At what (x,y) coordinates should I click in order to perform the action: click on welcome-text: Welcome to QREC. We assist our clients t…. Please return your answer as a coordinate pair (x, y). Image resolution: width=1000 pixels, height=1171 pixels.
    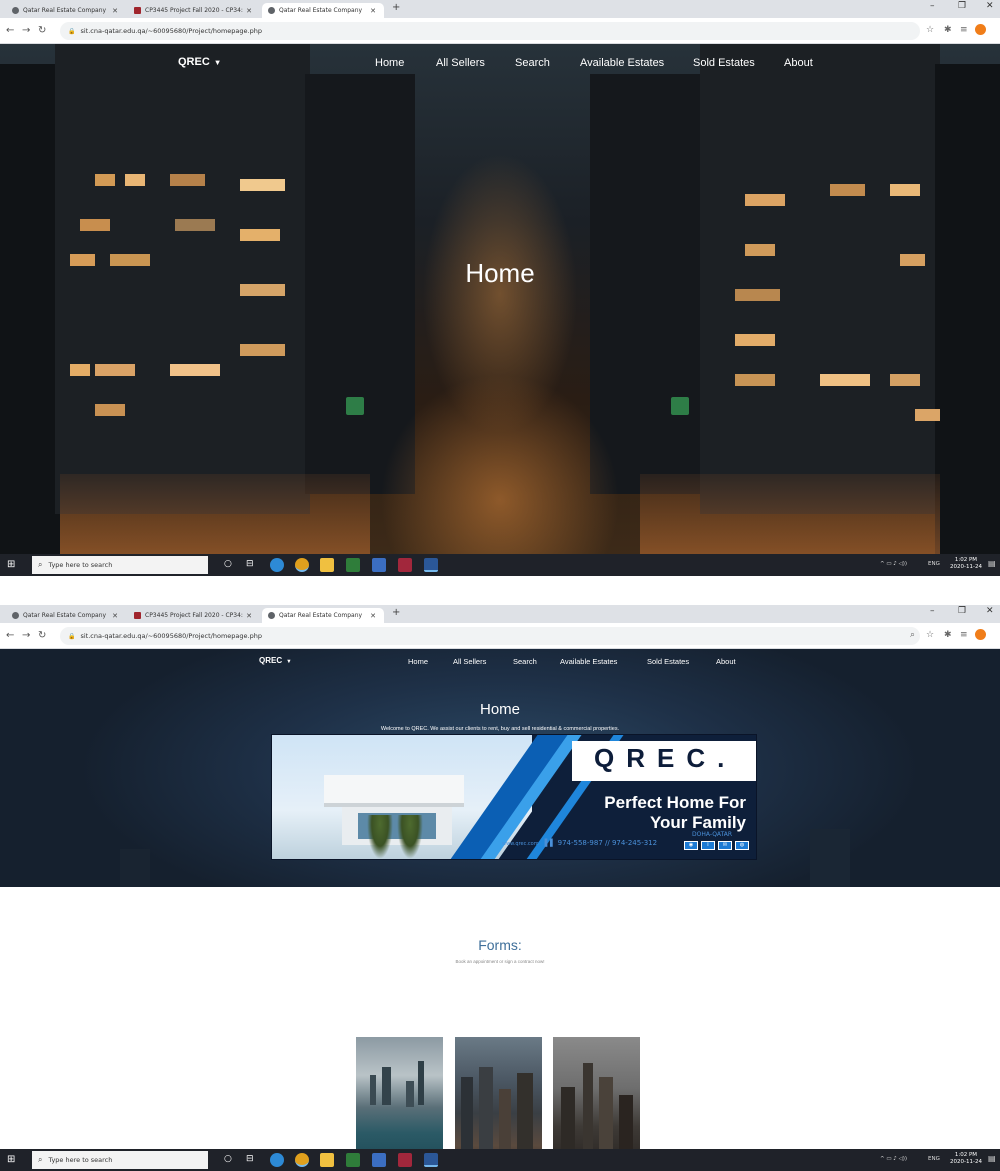
    Looking at the image, I should click on (500, 729).